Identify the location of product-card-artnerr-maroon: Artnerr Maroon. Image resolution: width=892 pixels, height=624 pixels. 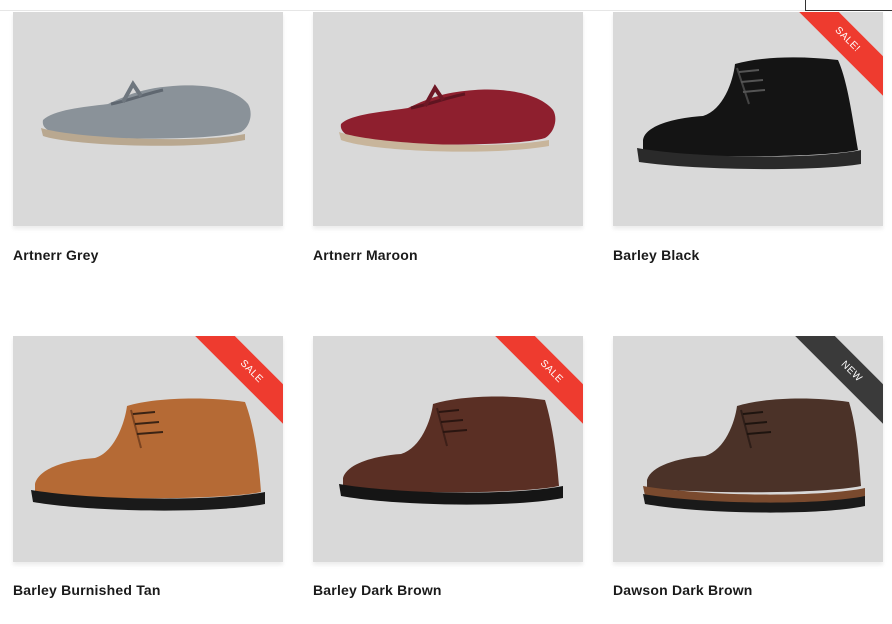
(448, 137).